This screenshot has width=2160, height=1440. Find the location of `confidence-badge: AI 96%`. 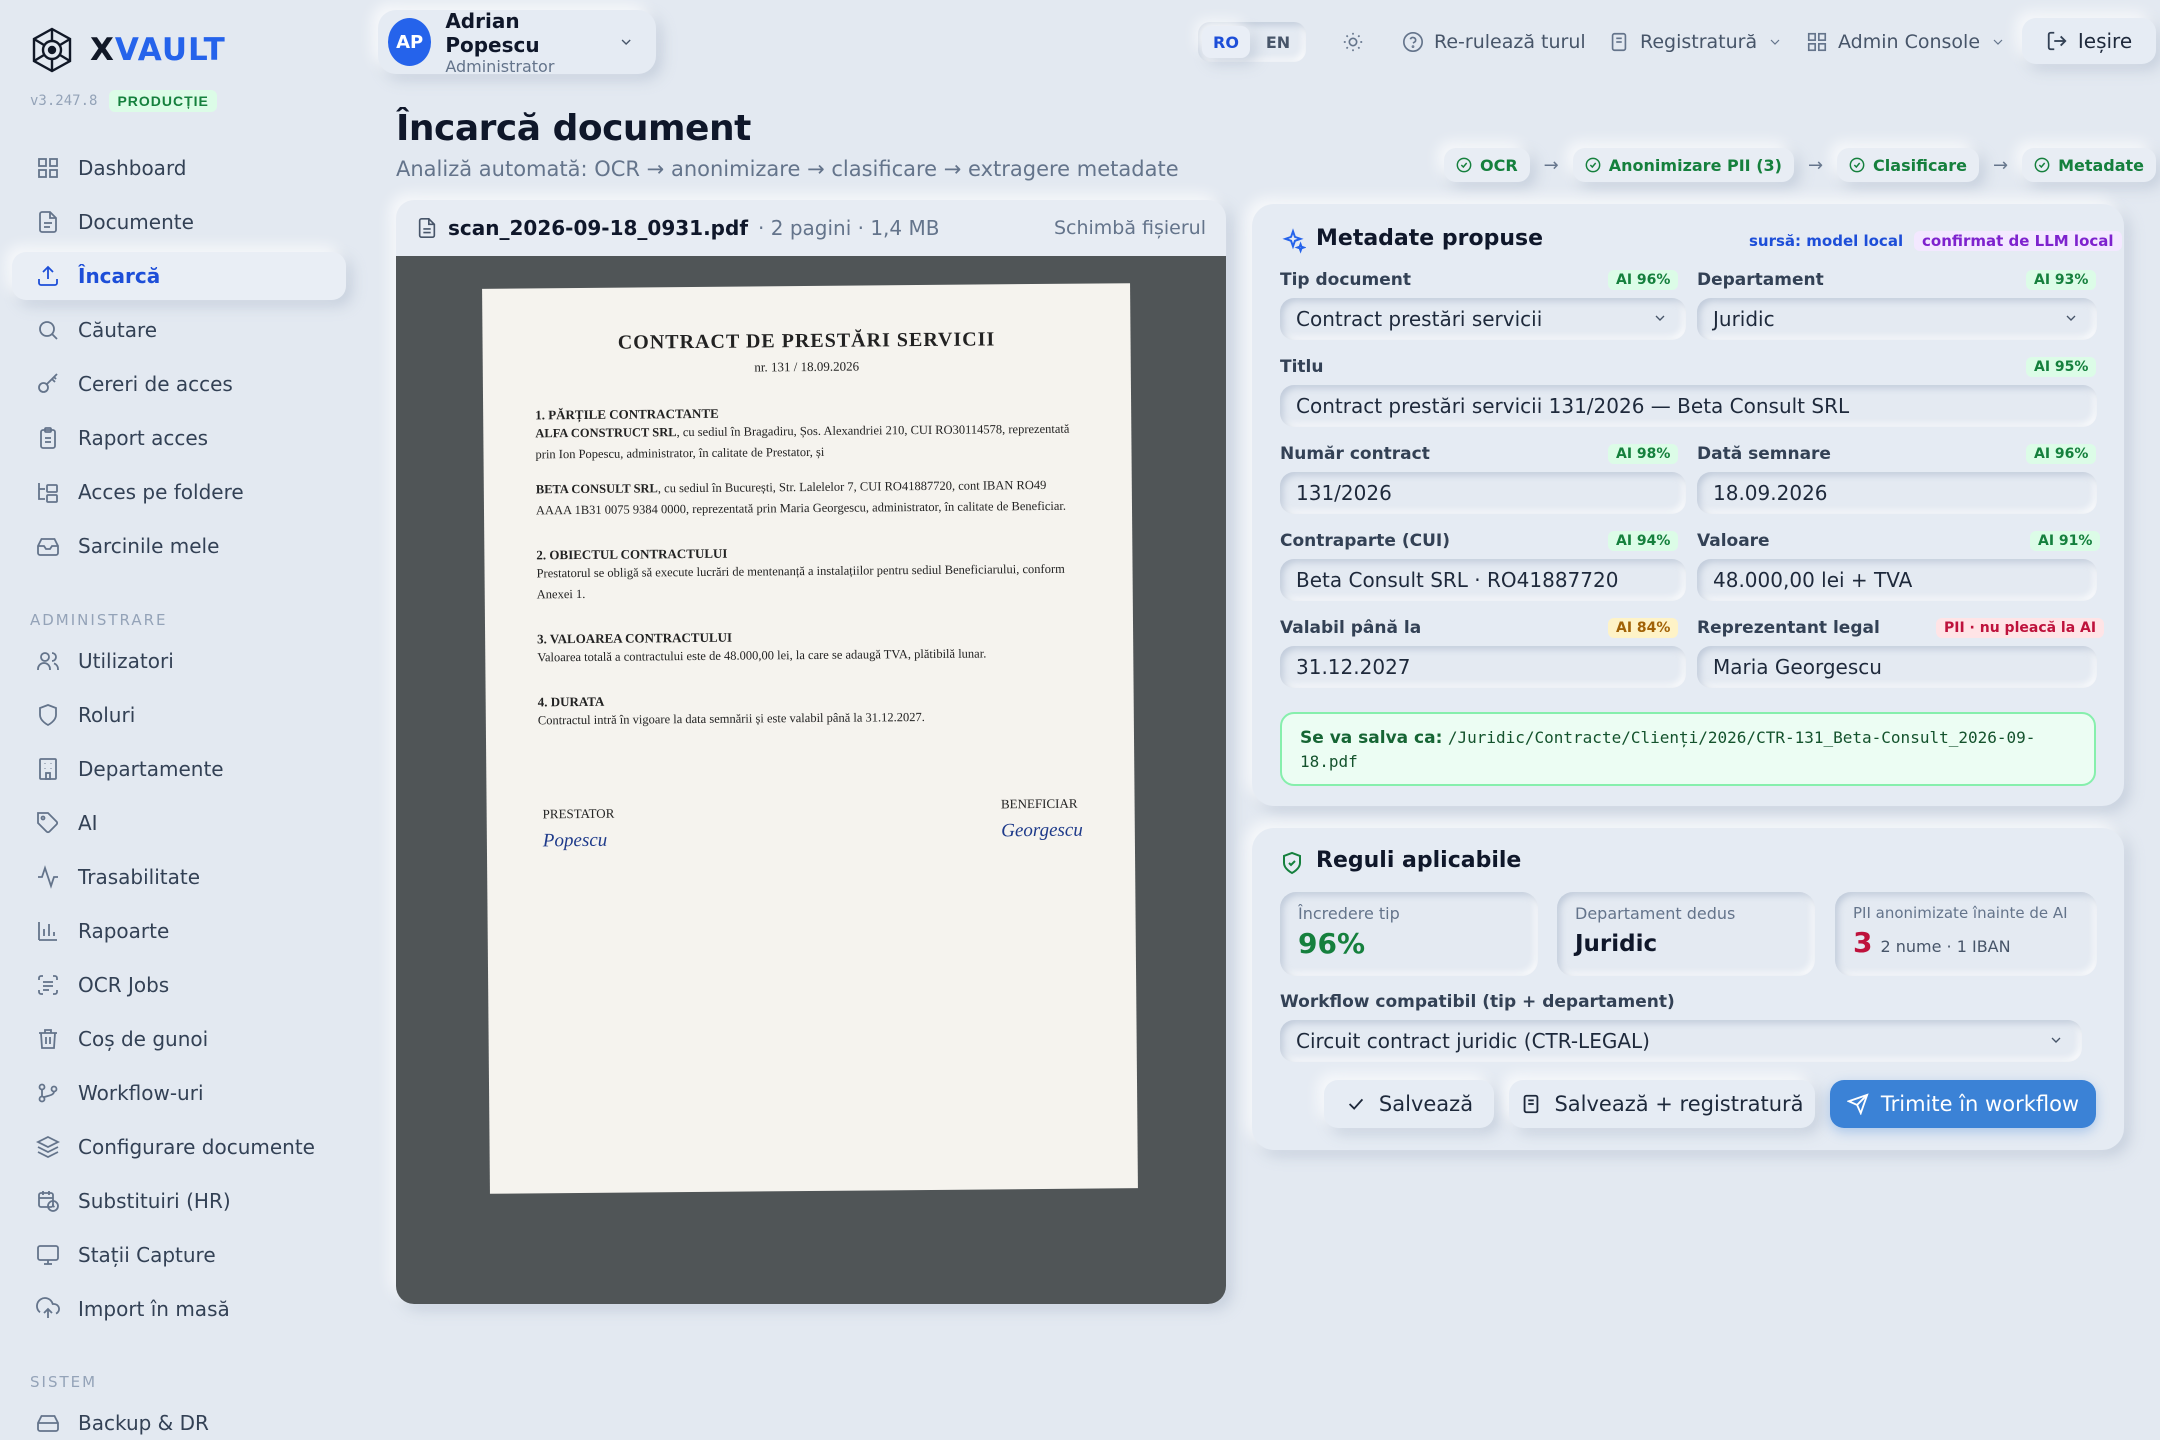

confidence-badge: AI 96% is located at coordinates (2061, 454).